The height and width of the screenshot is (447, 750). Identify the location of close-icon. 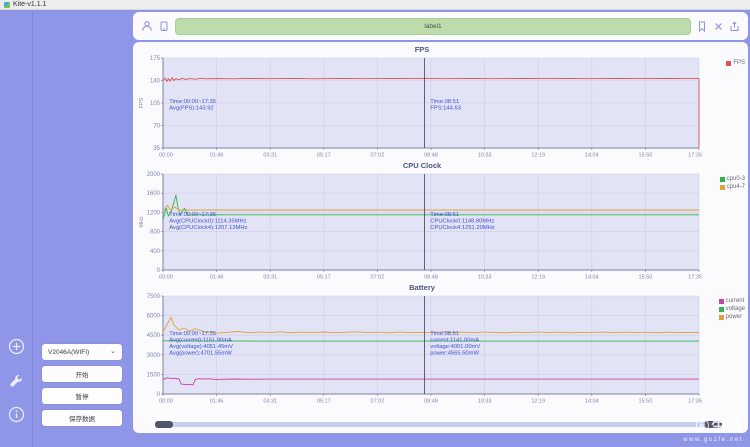
(718, 26).